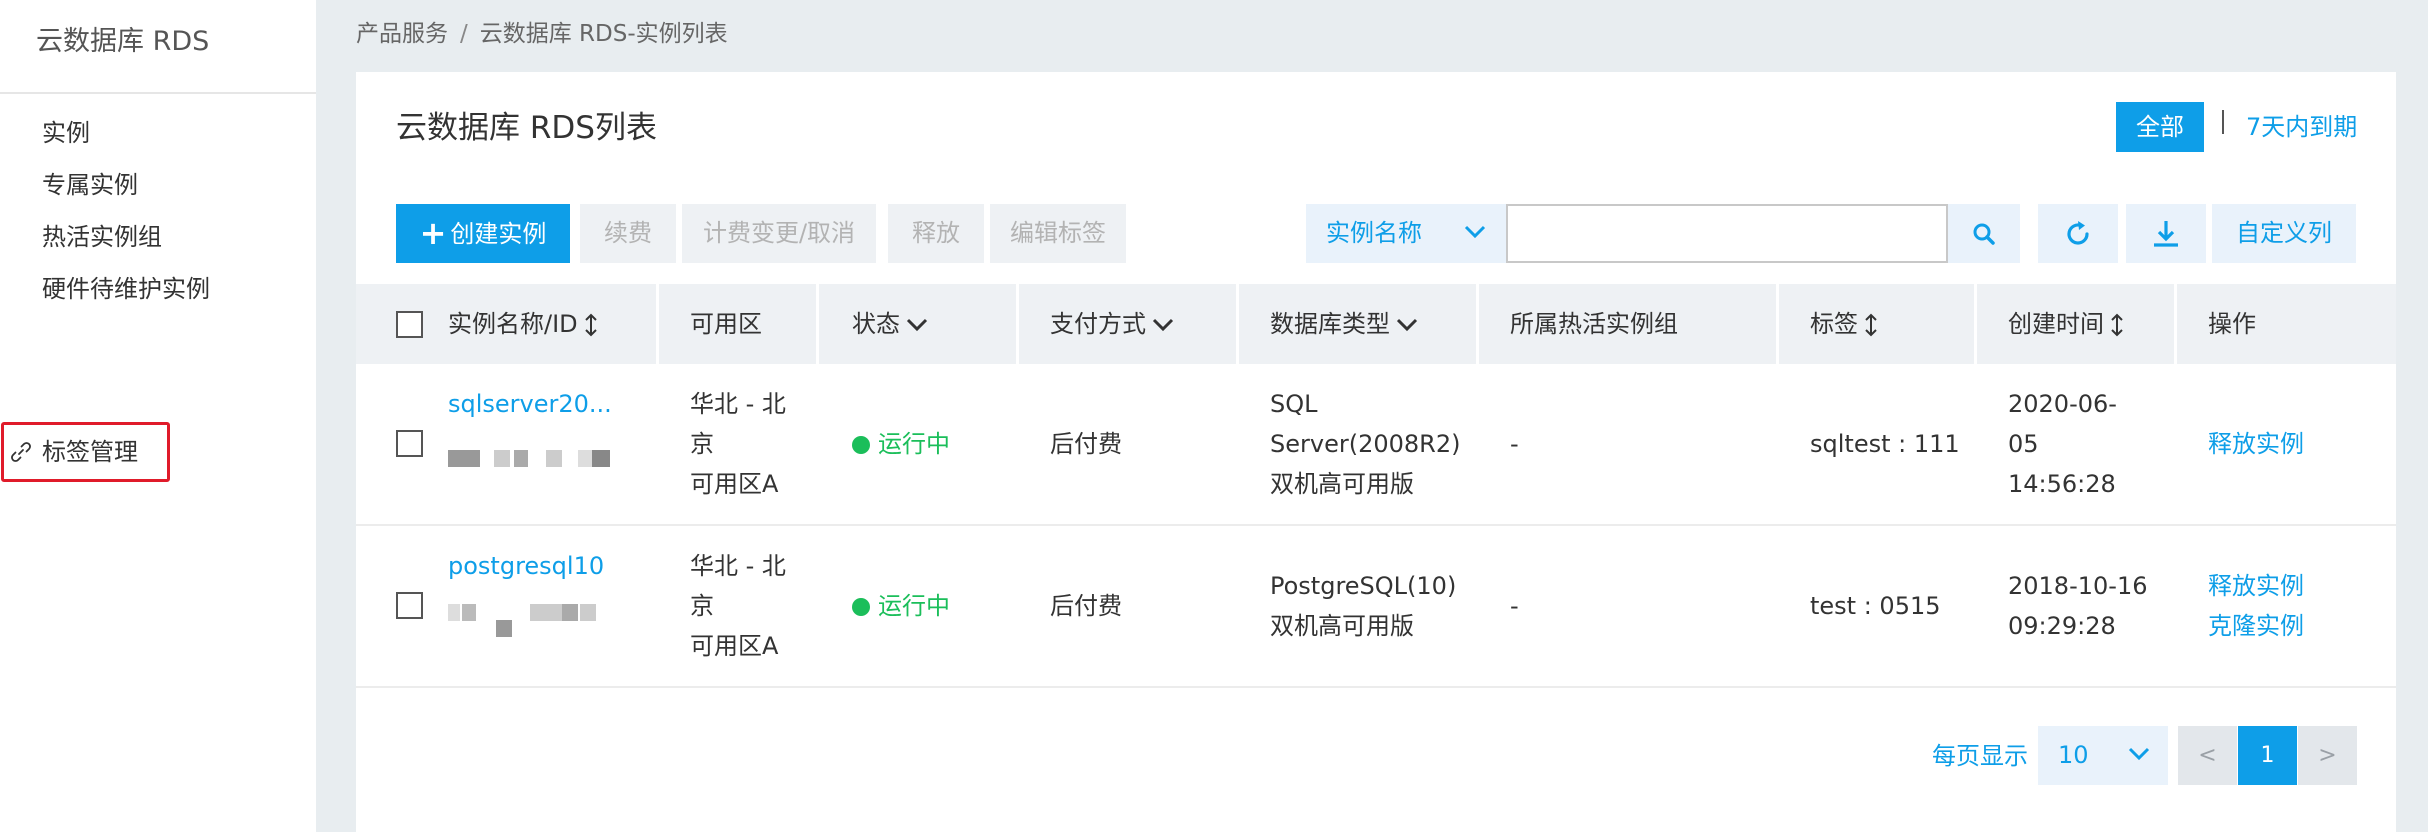 The height and width of the screenshot is (832, 2428). I want to click on per-page-label: 每页显示, so click(1980, 756).